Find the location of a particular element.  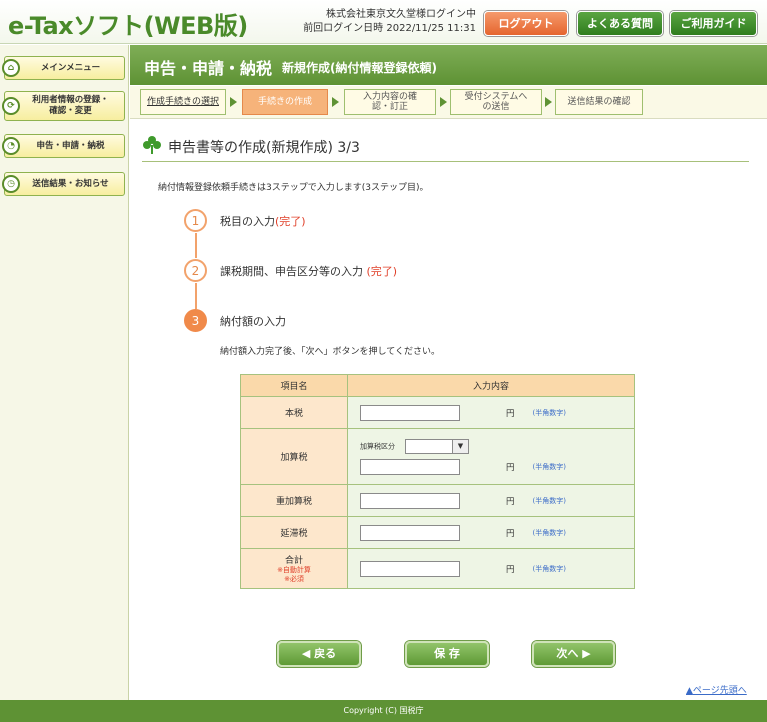

step-check-result: 送信結果の確認 is located at coordinates (599, 102).